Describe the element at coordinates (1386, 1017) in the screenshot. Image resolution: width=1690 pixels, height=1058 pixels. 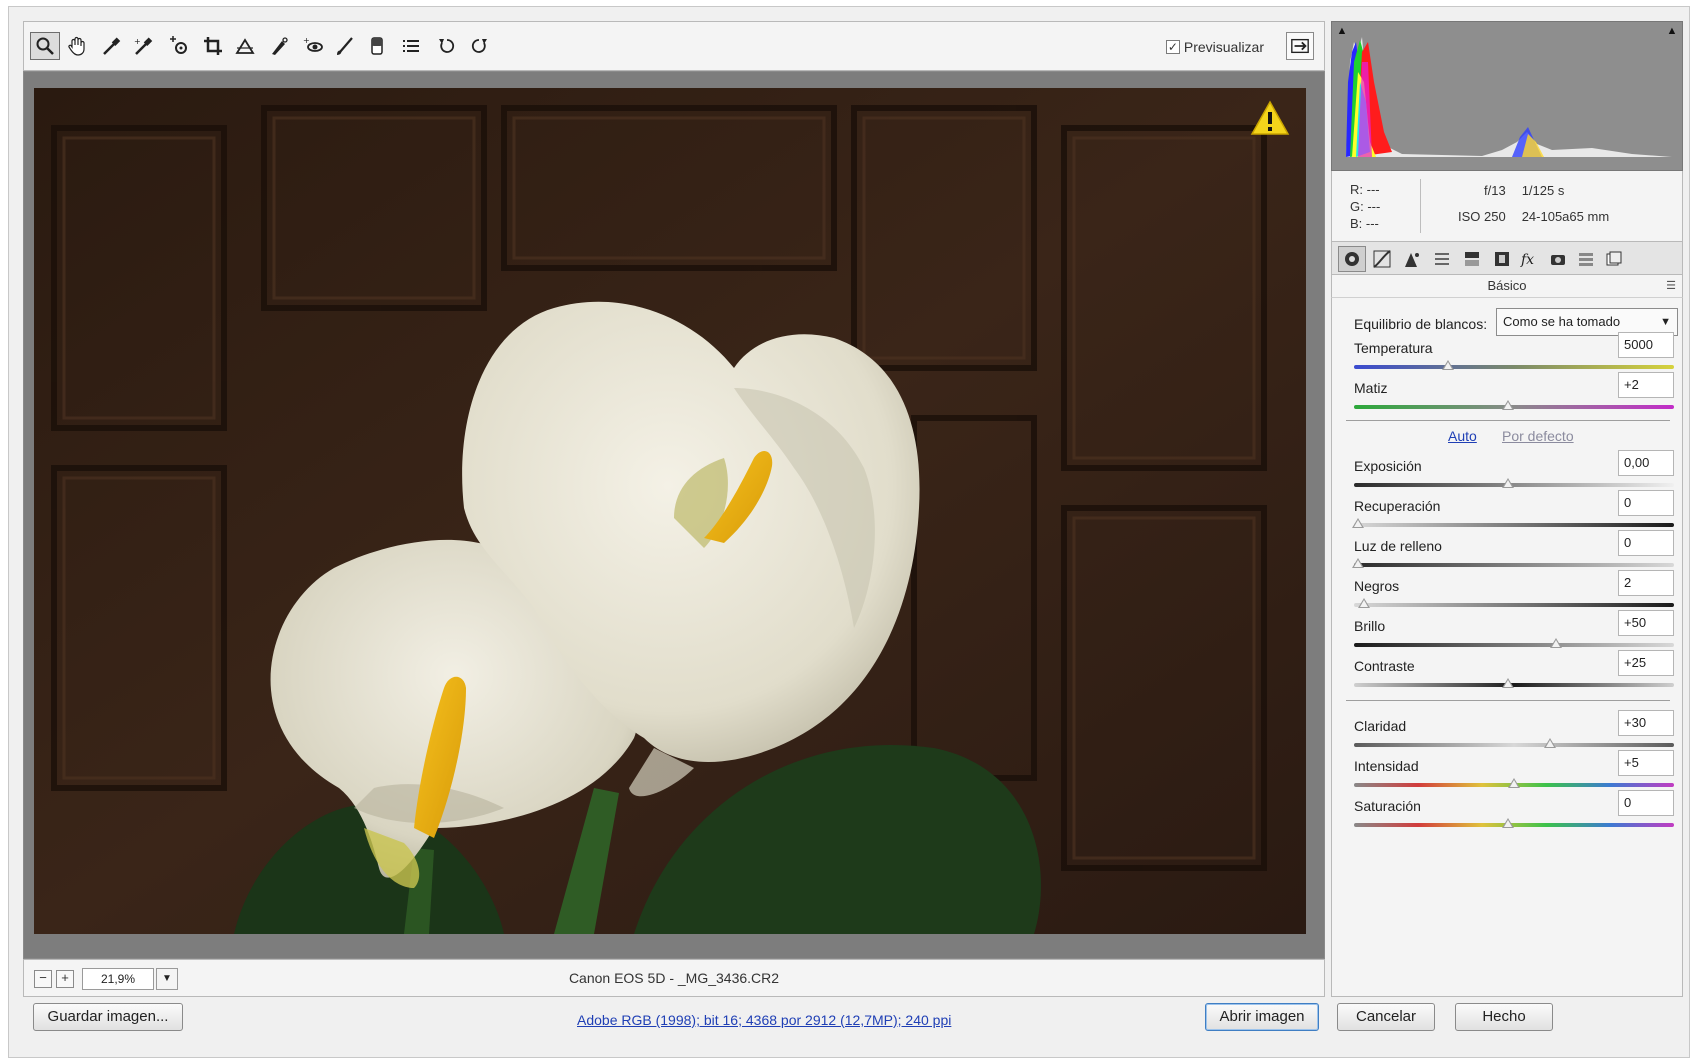
I see `cancel-button: Cancelar` at that location.